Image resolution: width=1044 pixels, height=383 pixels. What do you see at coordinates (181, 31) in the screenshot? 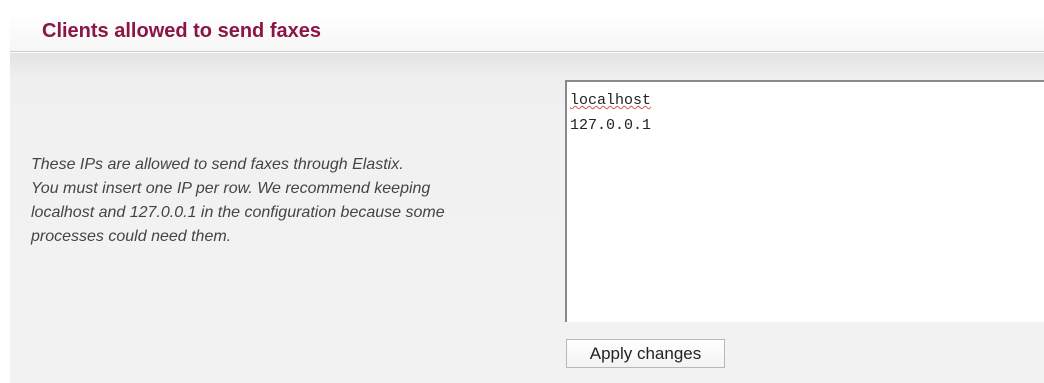
I see `page-title: Clients allowed to send faxes` at bounding box center [181, 31].